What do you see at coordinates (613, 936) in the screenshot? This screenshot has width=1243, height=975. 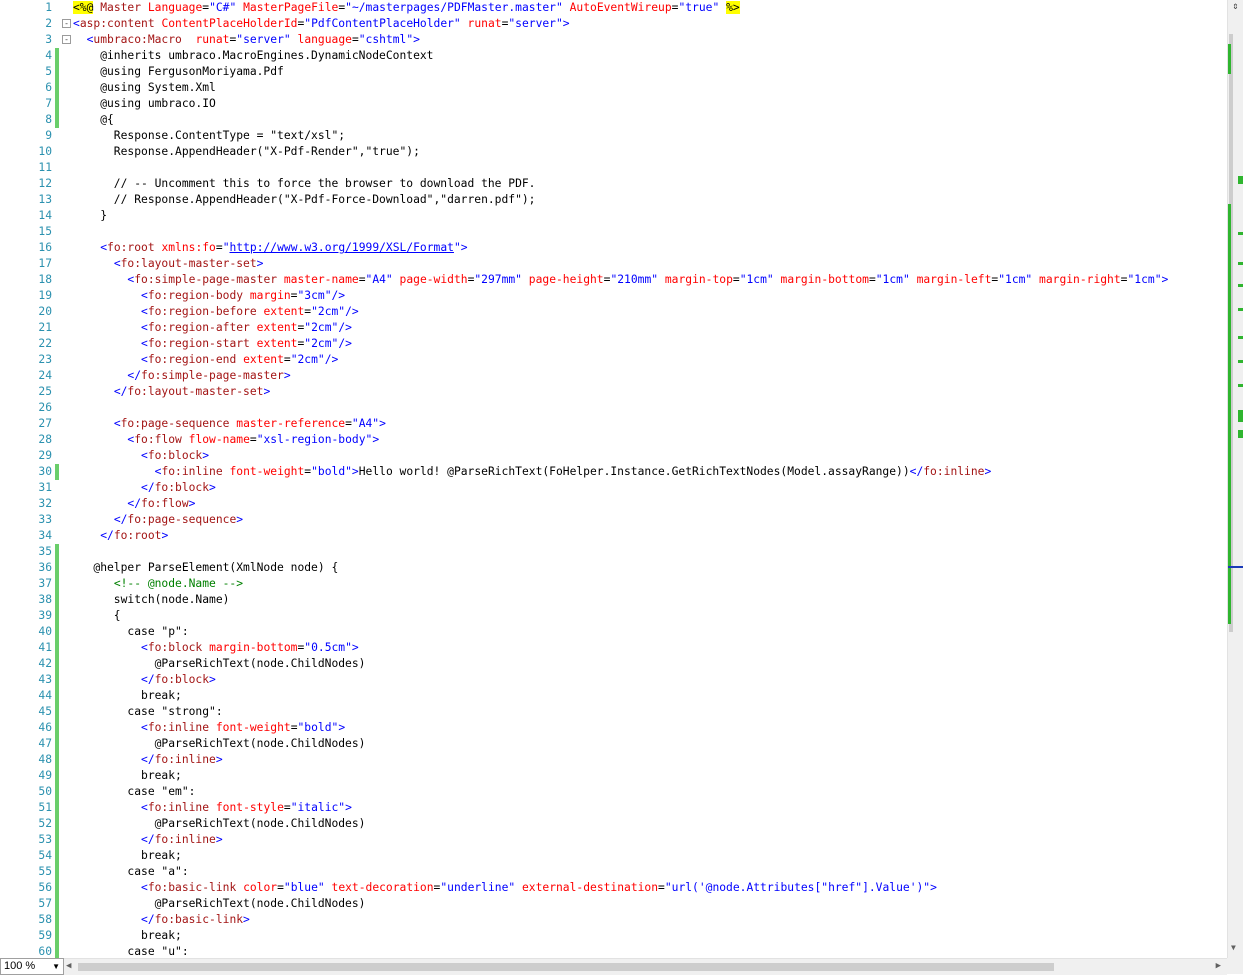 I see `code-line: 59 break;` at bounding box center [613, 936].